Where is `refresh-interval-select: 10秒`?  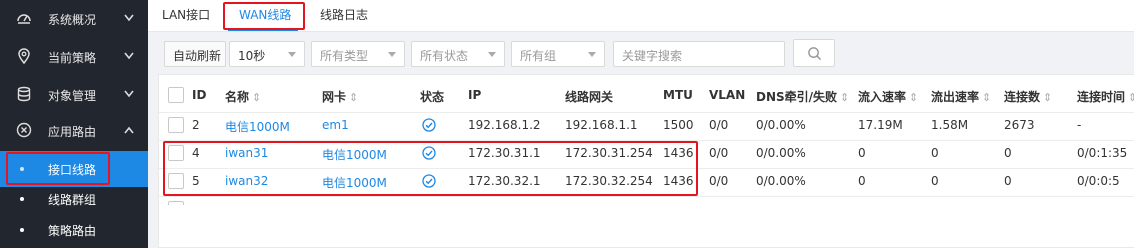
refresh-interval-select: 10秒 is located at coordinates (267, 54).